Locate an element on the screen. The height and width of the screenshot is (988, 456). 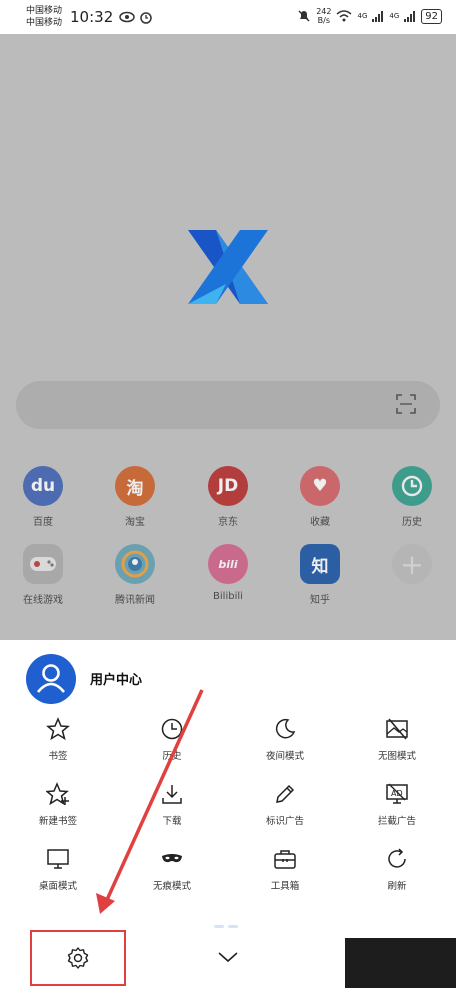
menu-label: 书签 is located at coordinates (58, 756).